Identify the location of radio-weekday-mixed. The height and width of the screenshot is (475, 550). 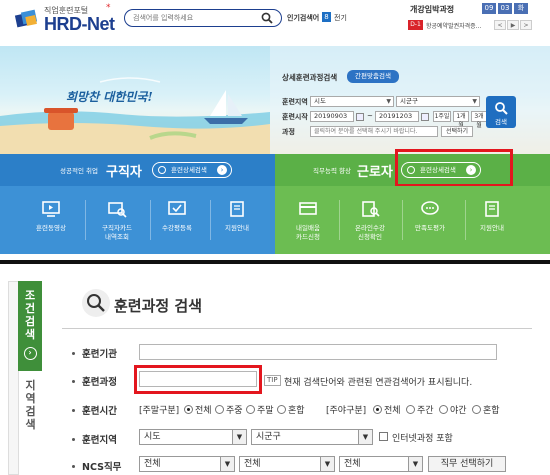
(281, 409).